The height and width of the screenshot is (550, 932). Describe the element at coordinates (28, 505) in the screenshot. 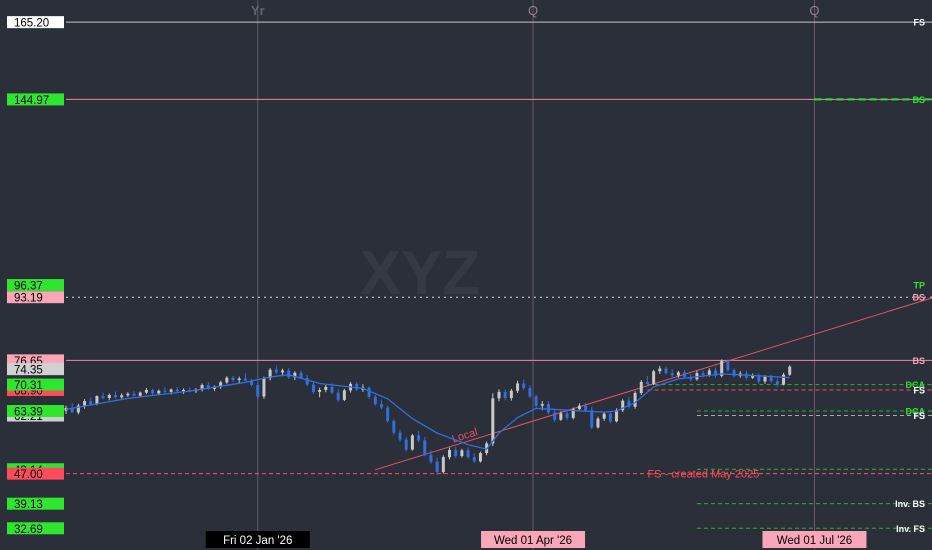

I see `price-tag-text: 39.13` at that location.